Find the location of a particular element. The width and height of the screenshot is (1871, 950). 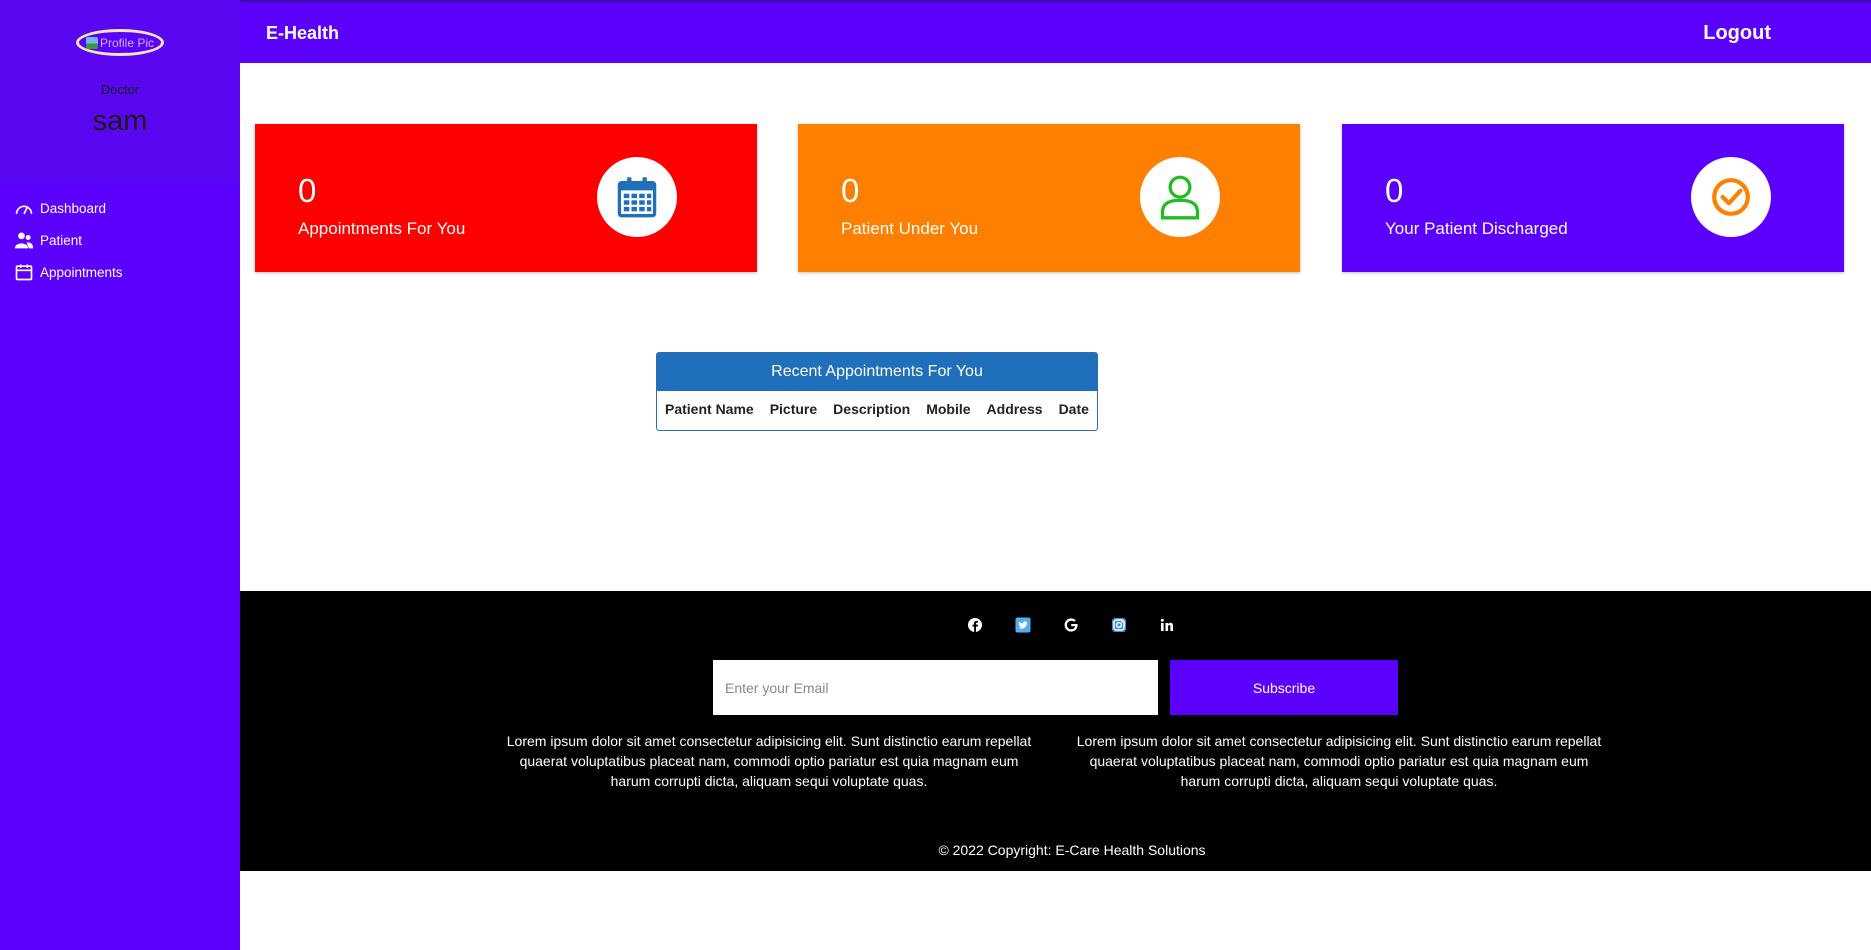

users-icon is located at coordinates (24, 240).